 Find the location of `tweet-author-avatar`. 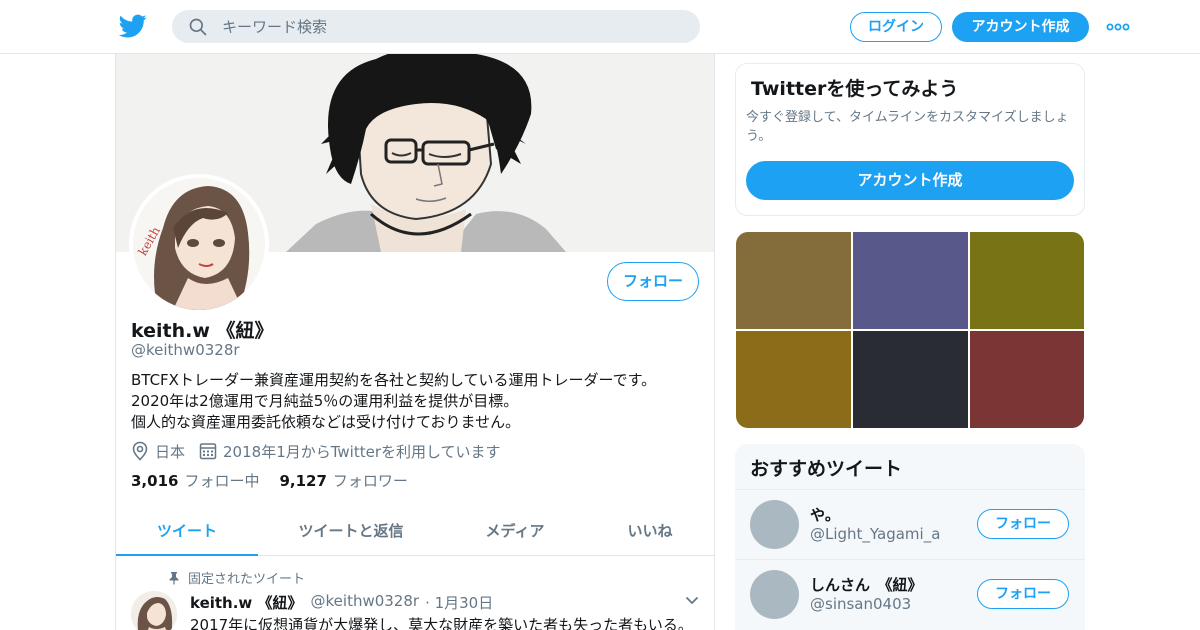

tweet-author-avatar is located at coordinates (154, 610).